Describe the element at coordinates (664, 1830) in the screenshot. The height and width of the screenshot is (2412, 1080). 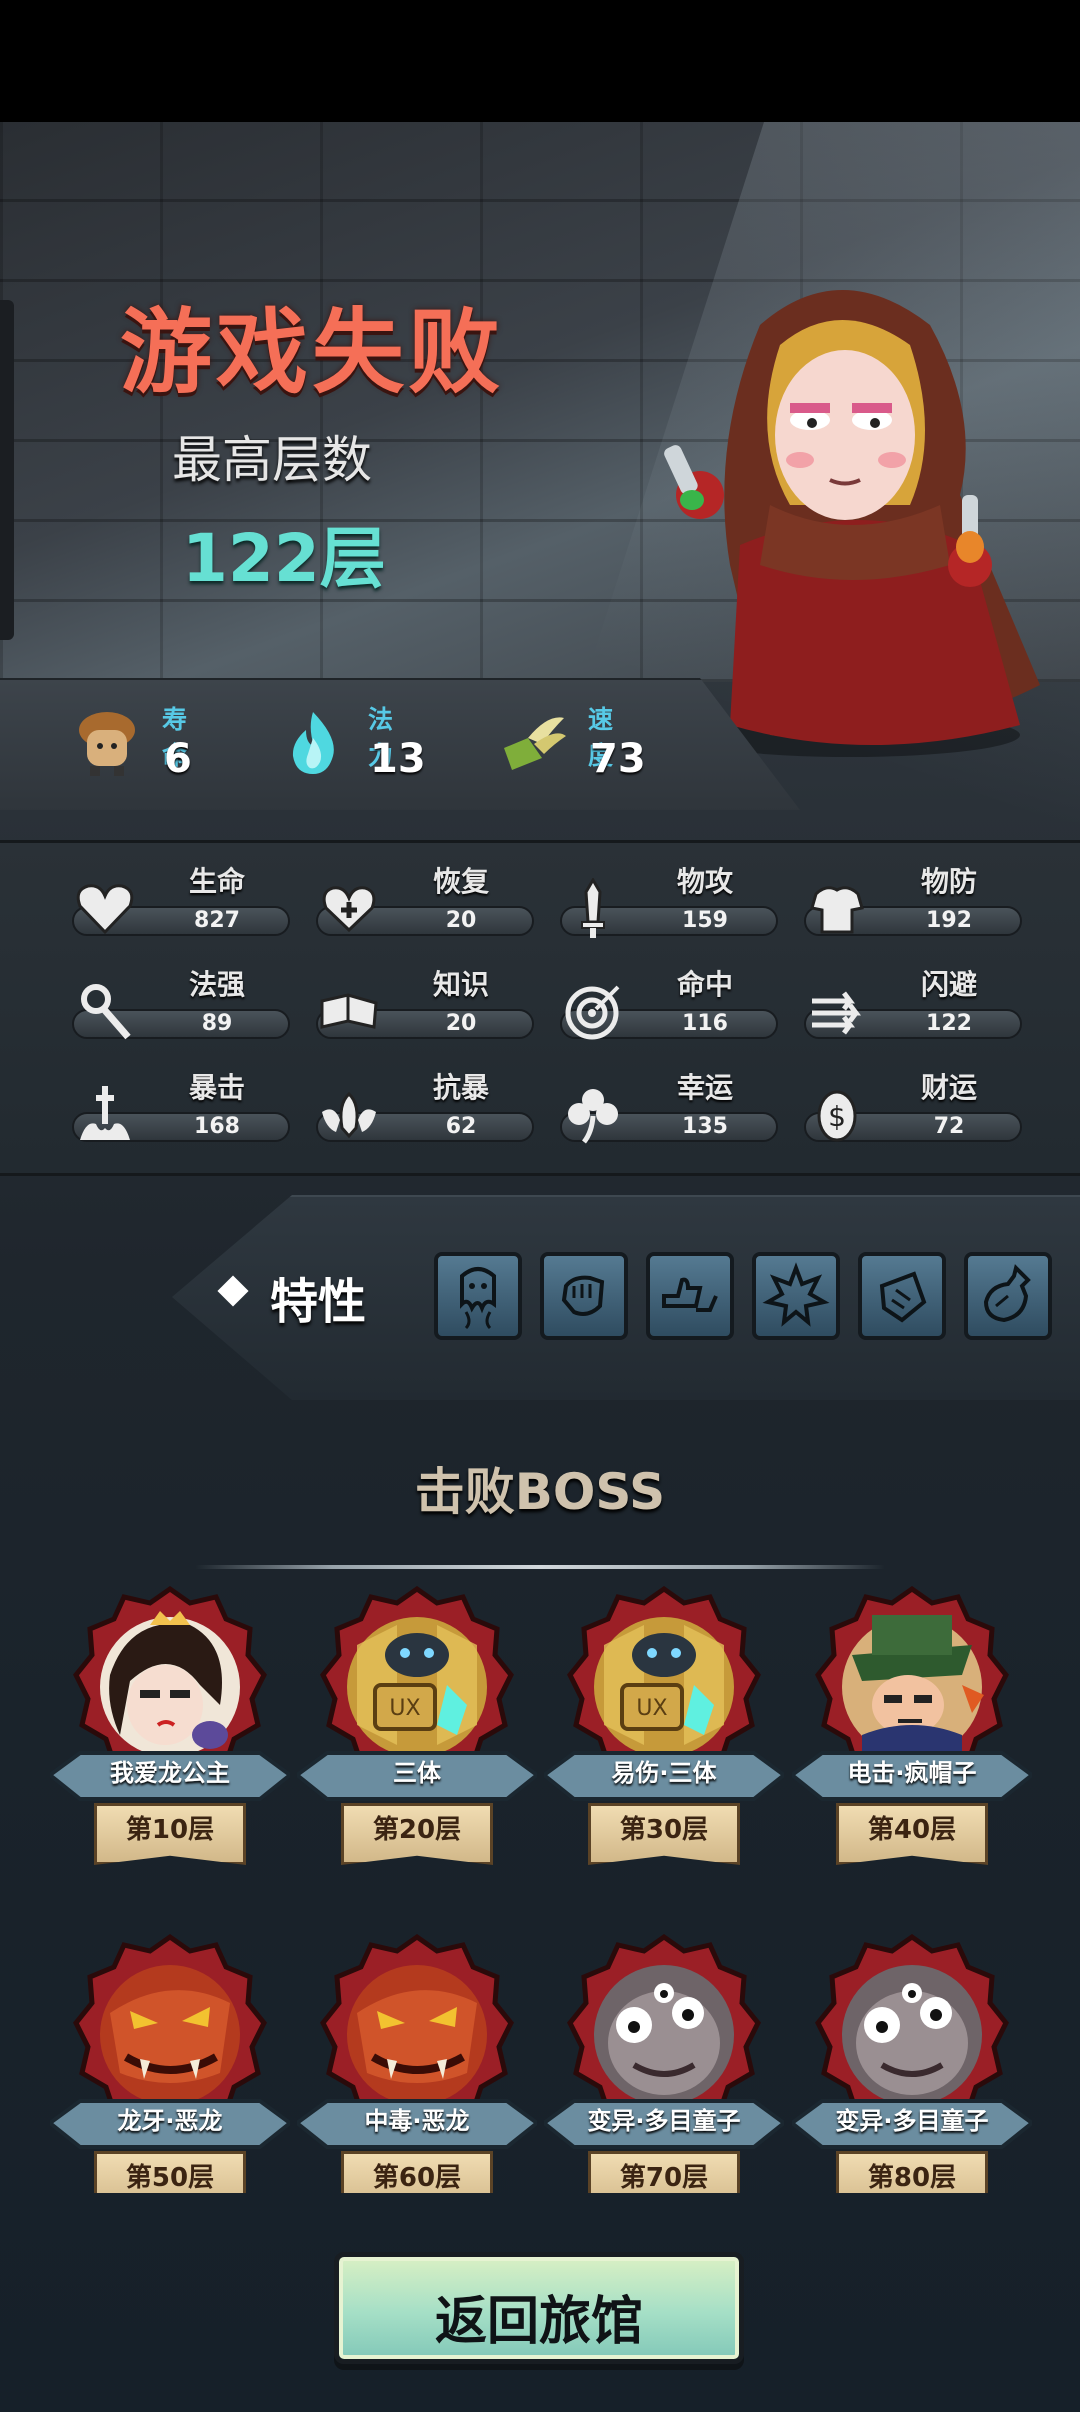
I see `boss-floor: 第30层` at that location.